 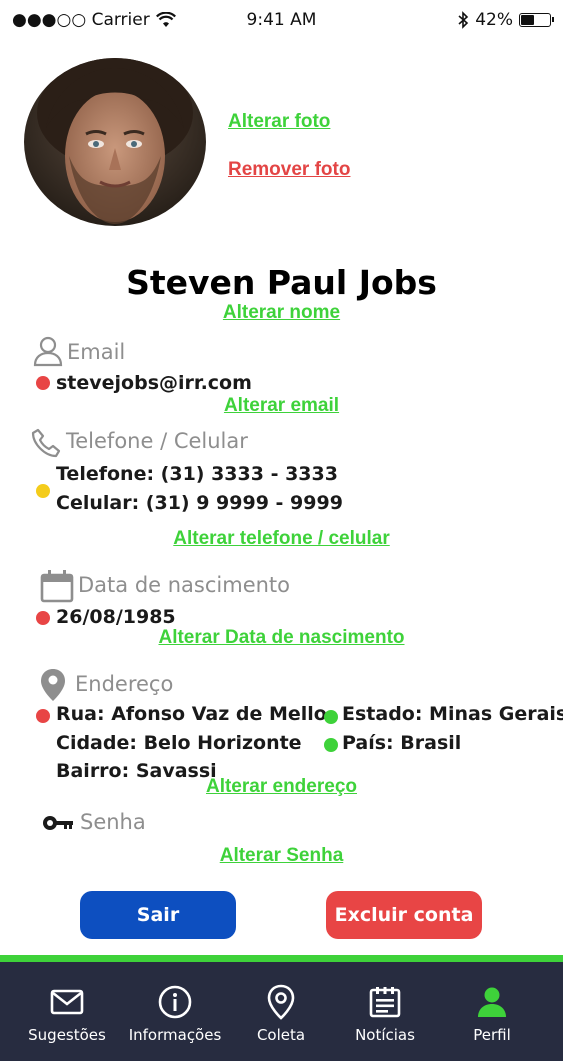 I want to click on news-icon, so click(x=385, y=1002).